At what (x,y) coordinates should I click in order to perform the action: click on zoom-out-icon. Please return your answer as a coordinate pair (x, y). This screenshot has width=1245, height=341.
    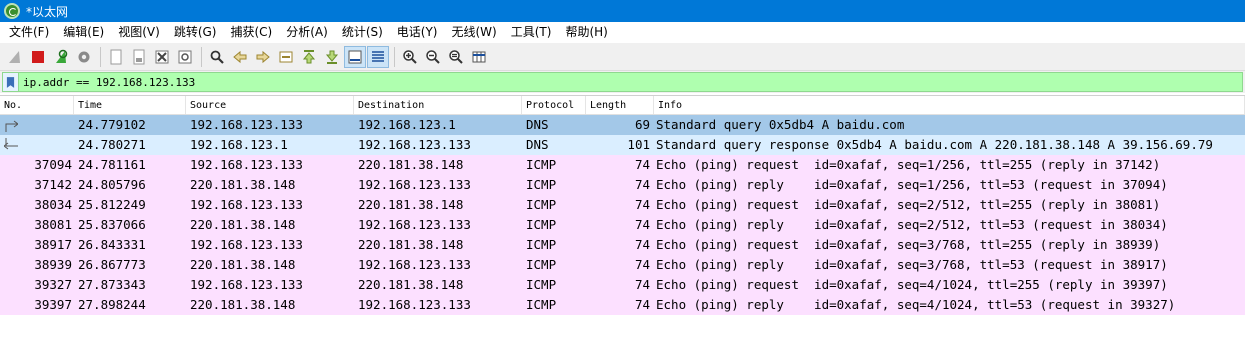
    Looking at the image, I should click on (433, 57).